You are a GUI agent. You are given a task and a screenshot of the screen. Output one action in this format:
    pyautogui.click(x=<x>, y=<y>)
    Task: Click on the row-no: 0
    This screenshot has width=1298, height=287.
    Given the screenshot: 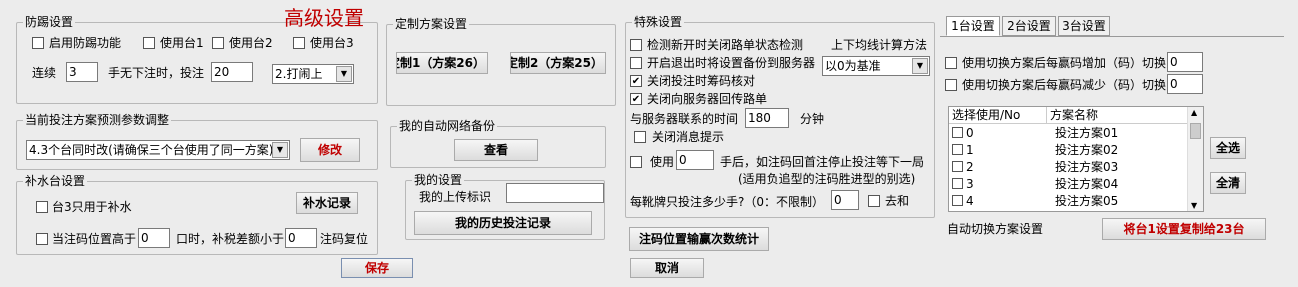 What is the action you would take?
    pyautogui.click(x=970, y=133)
    